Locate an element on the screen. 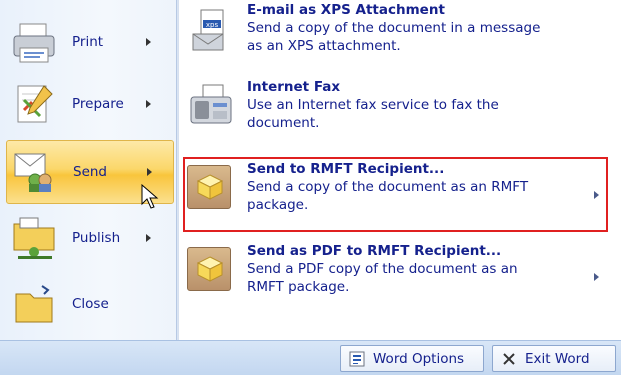 The height and width of the screenshot is (375, 621). menu-item-print-label: Print is located at coordinates (88, 42).